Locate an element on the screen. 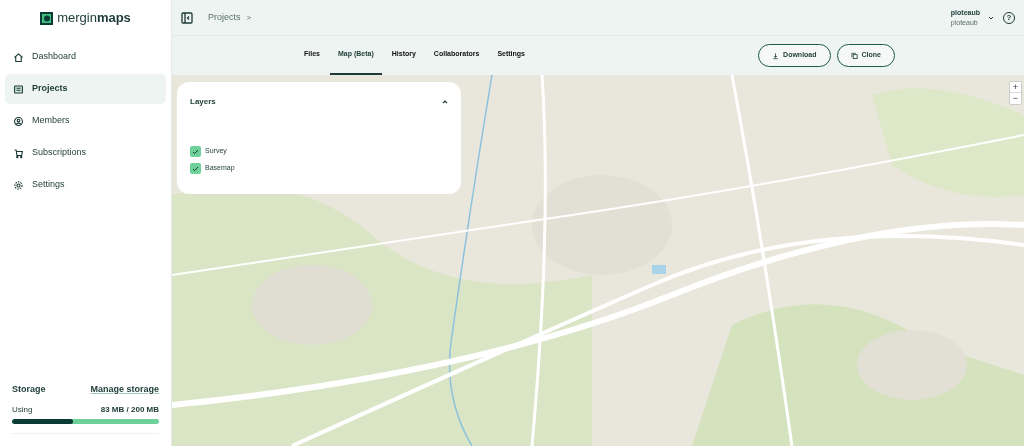 This screenshot has height=446, width=1024. download-icon is located at coordinates (776, 55).